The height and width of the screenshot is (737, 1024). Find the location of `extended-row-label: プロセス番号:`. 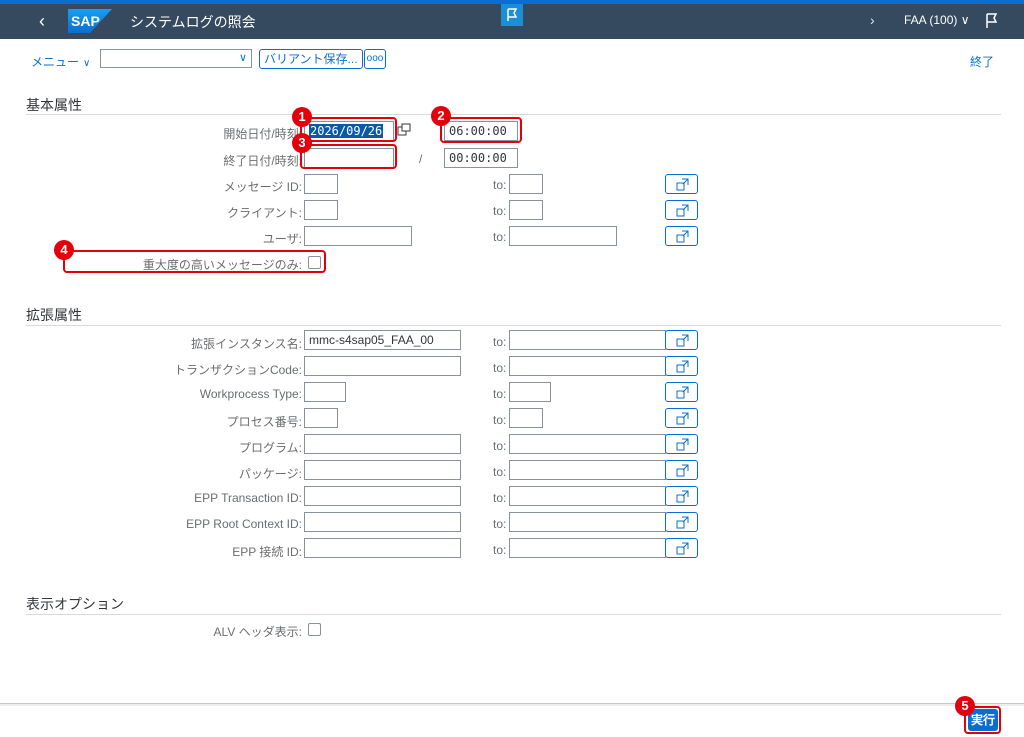

extended-row-label: プロセス番号: is located at coordinates (264, 422).